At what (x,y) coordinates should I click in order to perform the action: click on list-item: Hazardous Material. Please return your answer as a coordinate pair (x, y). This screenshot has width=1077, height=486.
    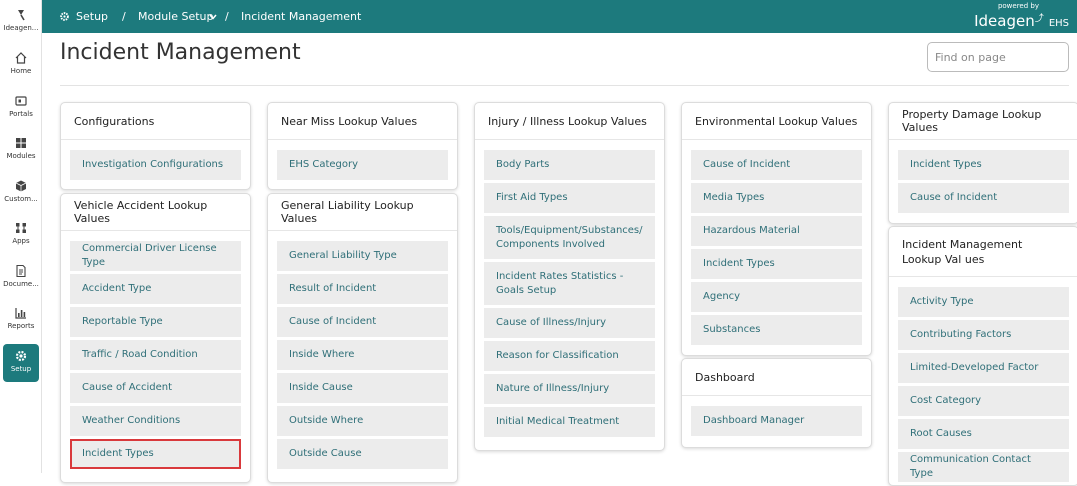
    Looking at the image, I should click on (776, 231).